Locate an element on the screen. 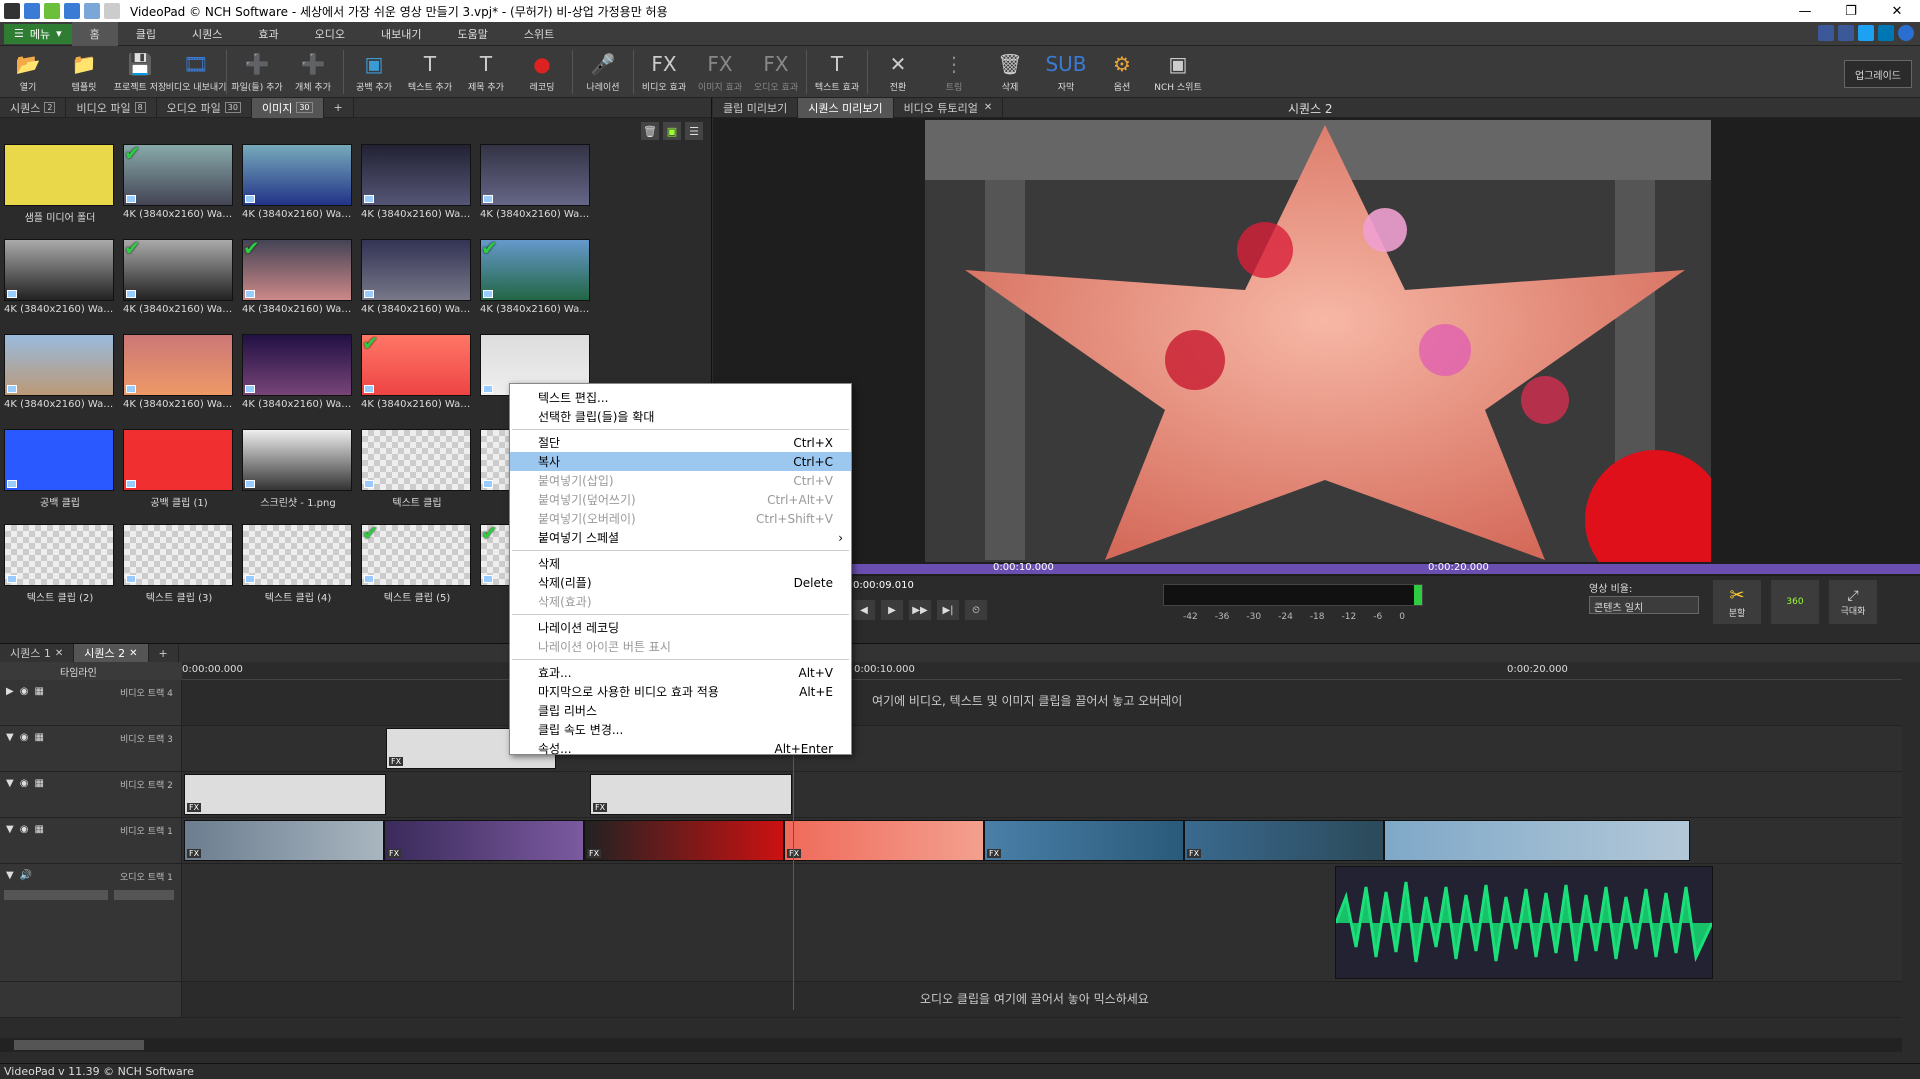 This screenshot has width=1920, height=1079. play-icon: ▶ is located at coordinates (892, 610).